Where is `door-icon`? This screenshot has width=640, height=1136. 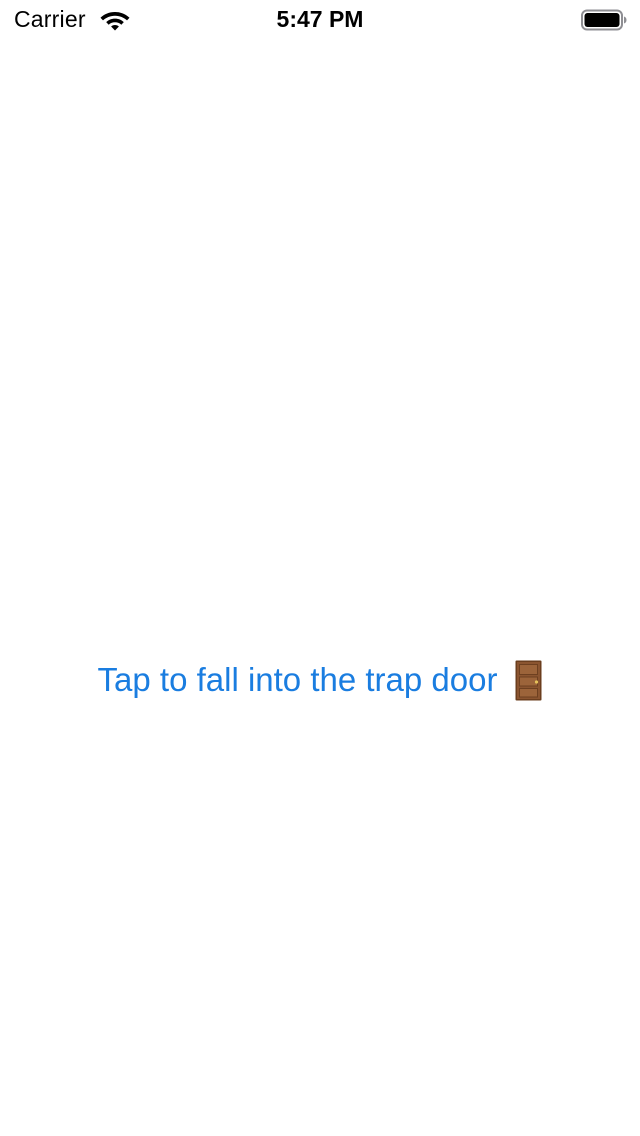
door-icon is located at coordinates (528, 680).